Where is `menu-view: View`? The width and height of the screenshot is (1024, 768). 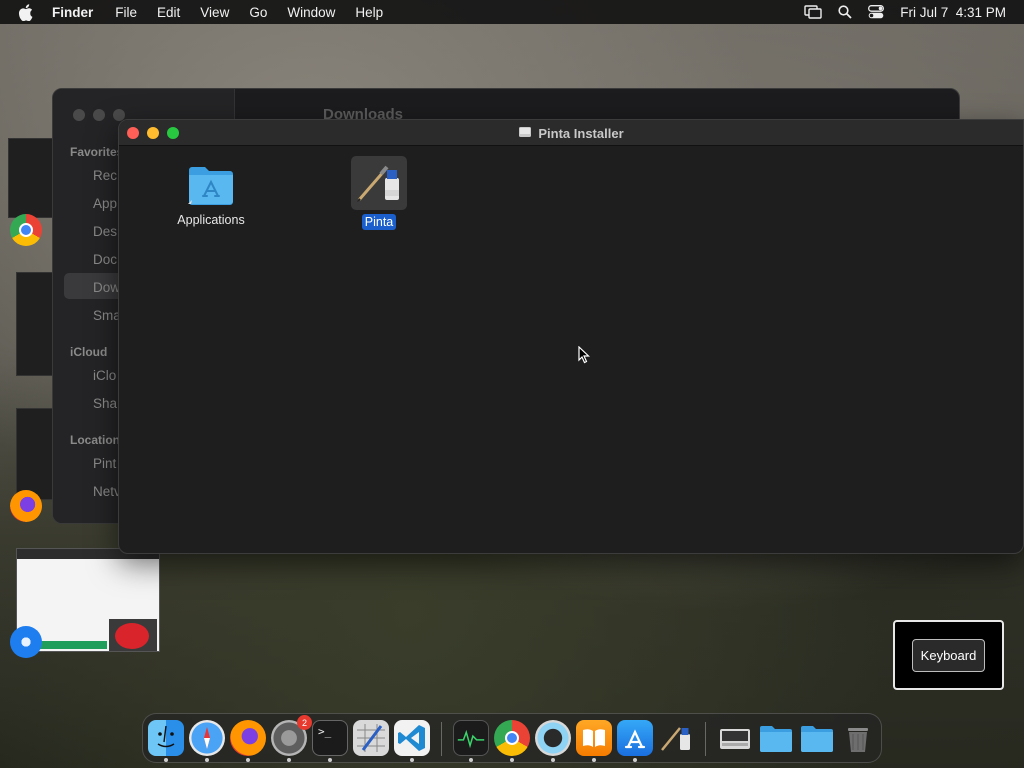 menu-view: View is located at coordinates (214, 12).